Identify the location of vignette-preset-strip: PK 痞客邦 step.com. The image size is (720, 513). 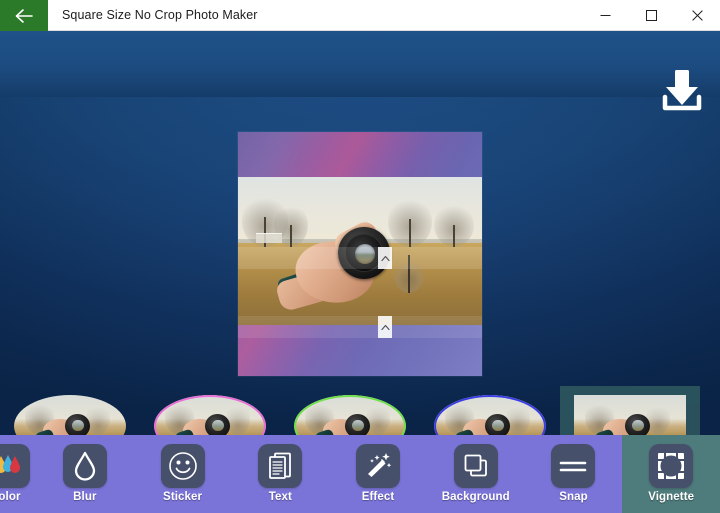
(360, 410).